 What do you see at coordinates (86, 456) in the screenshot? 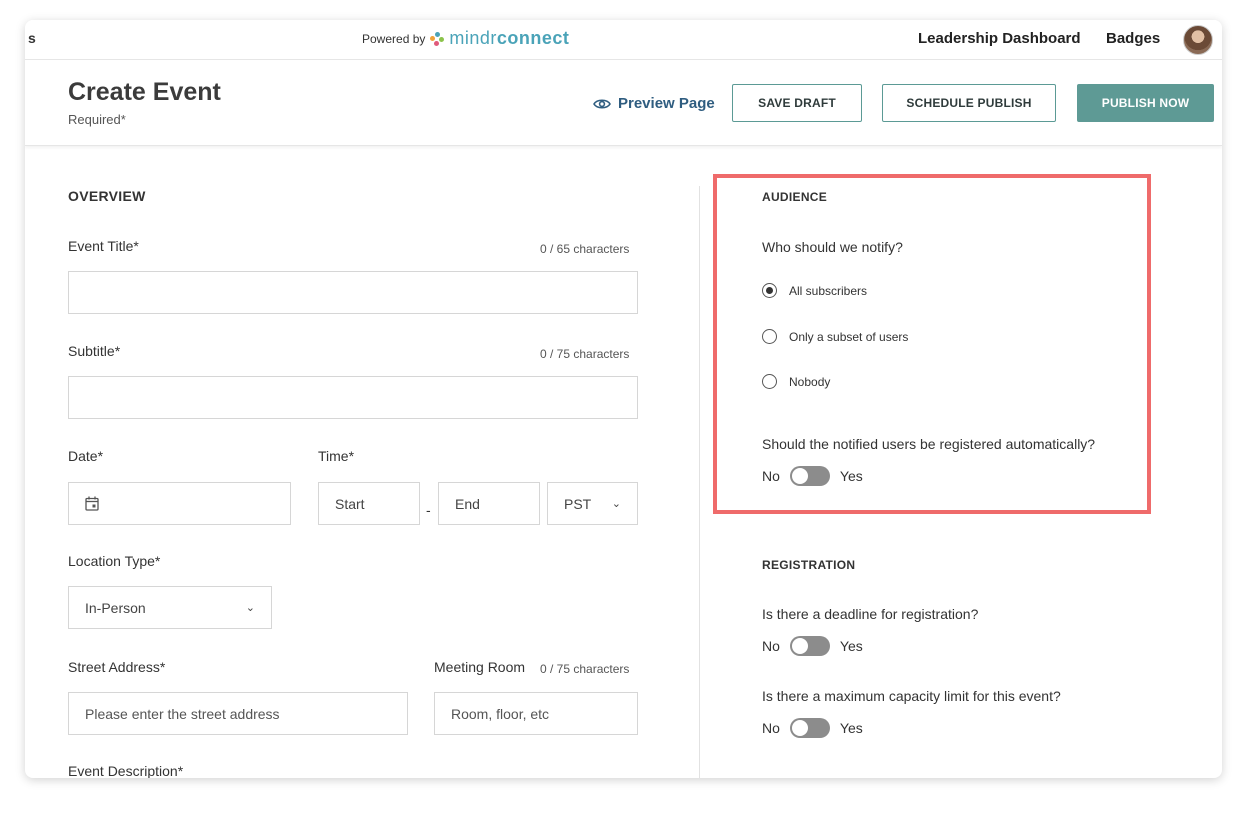
I see `date-label: Date*` at bounding box center [86, 456].